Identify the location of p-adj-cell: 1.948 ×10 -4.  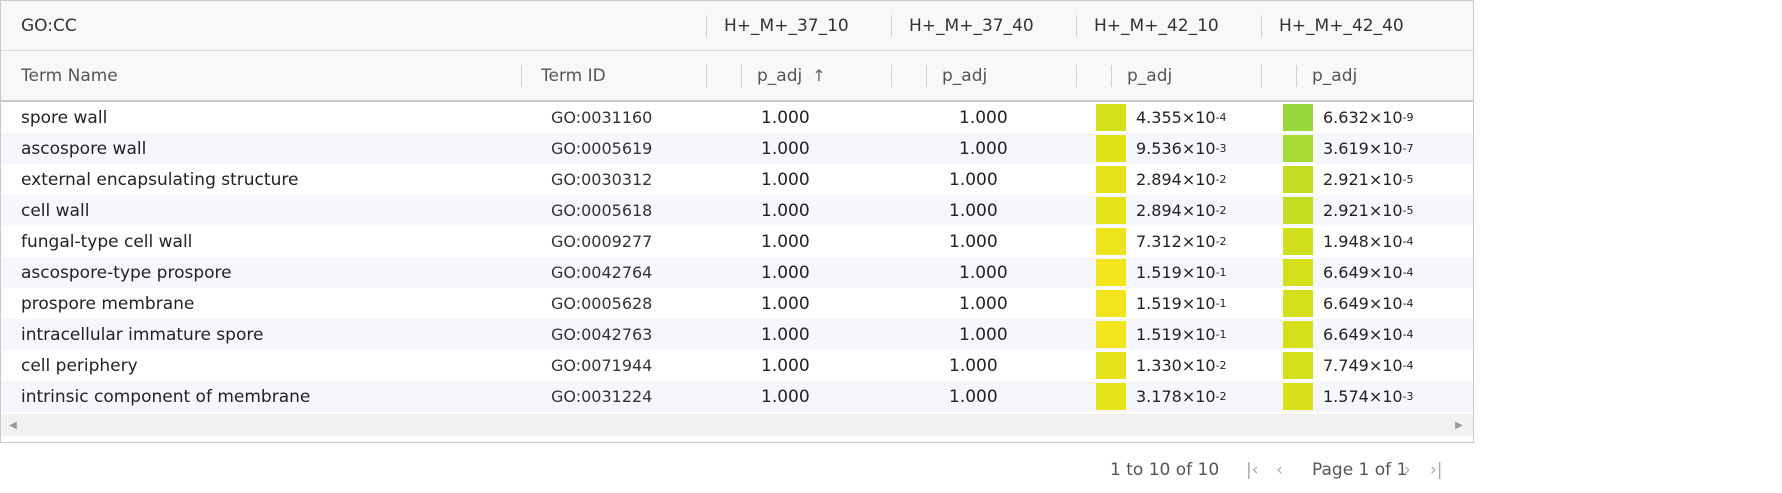
(1368, 241).